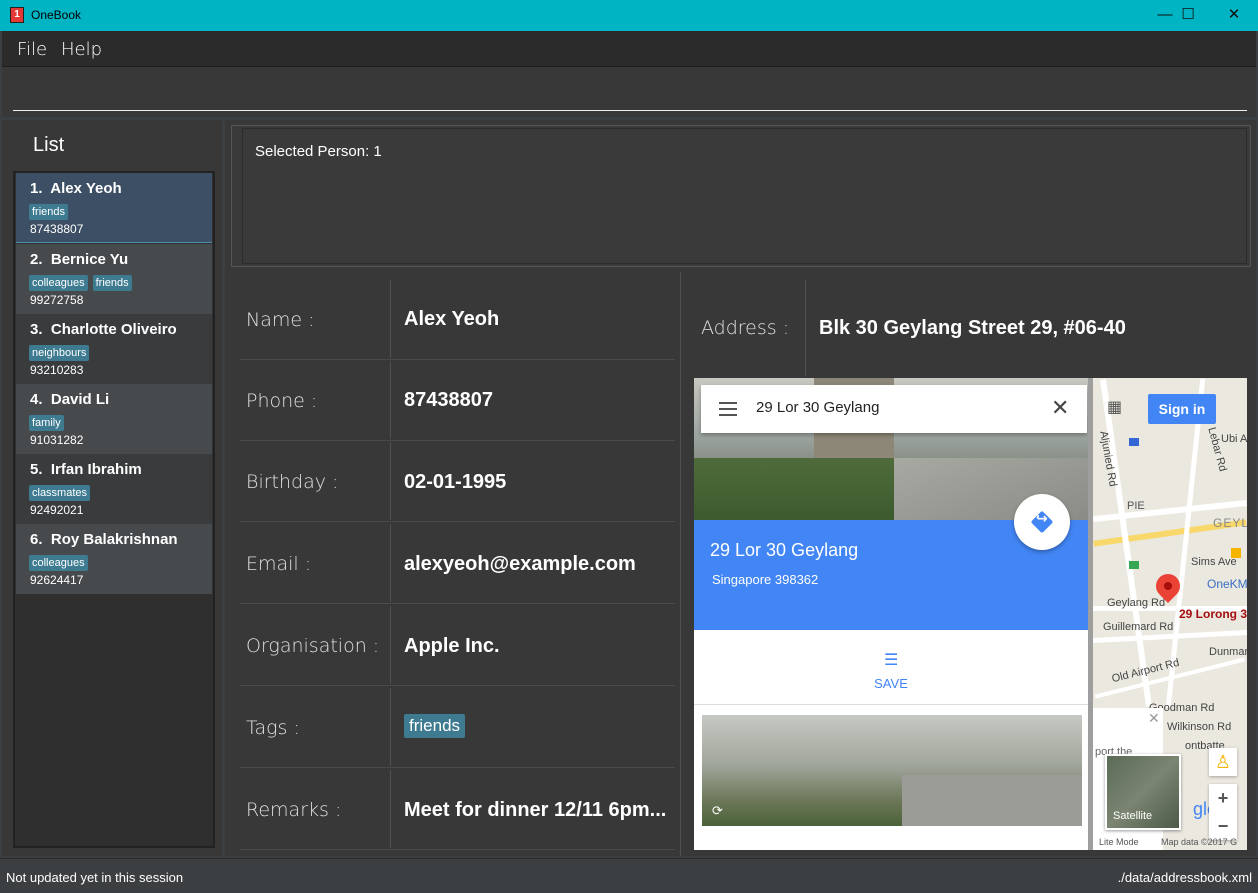 The height and width of the screenshot is (893, 1258). What do you see at coordinates (744, 196) in the screenshot?
I see `result-inner` at bounding box center [744, 196].